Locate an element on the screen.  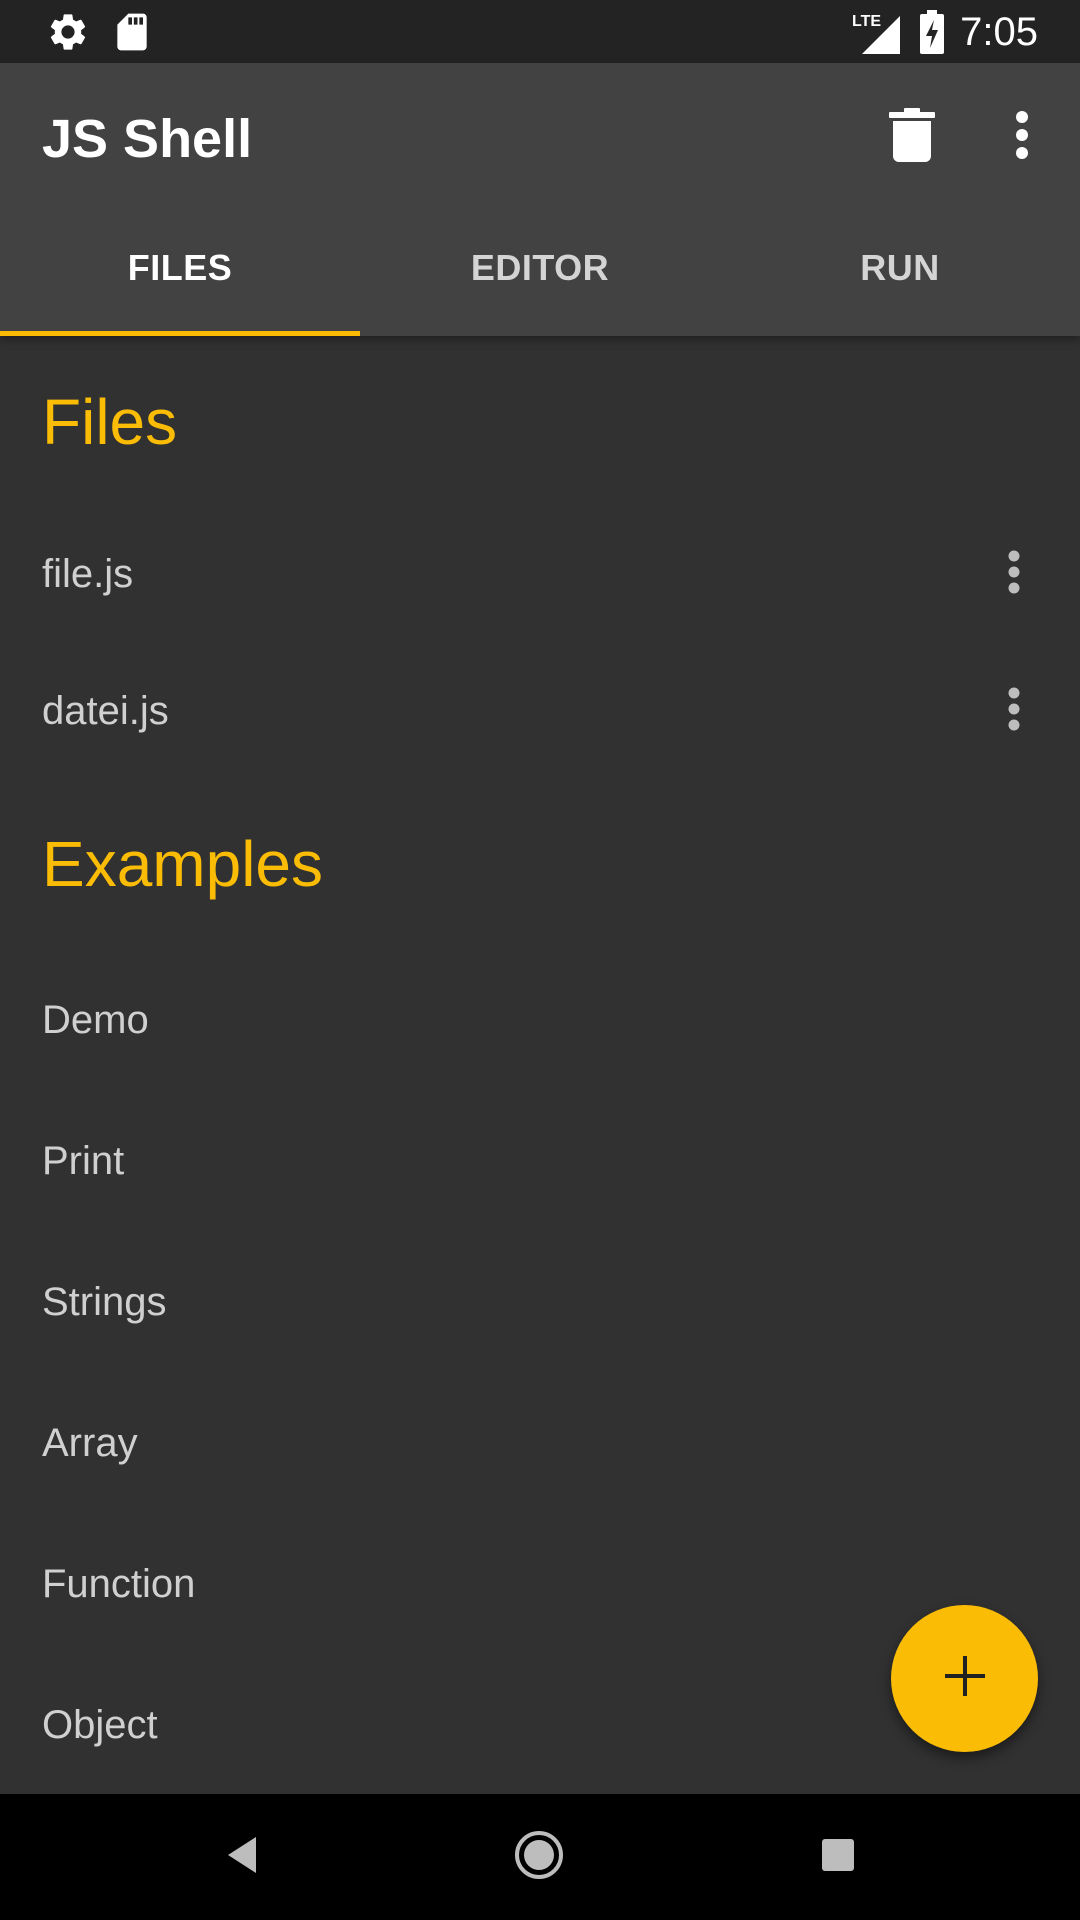
example-item-print: Print is located at coordinates (540, 1161).